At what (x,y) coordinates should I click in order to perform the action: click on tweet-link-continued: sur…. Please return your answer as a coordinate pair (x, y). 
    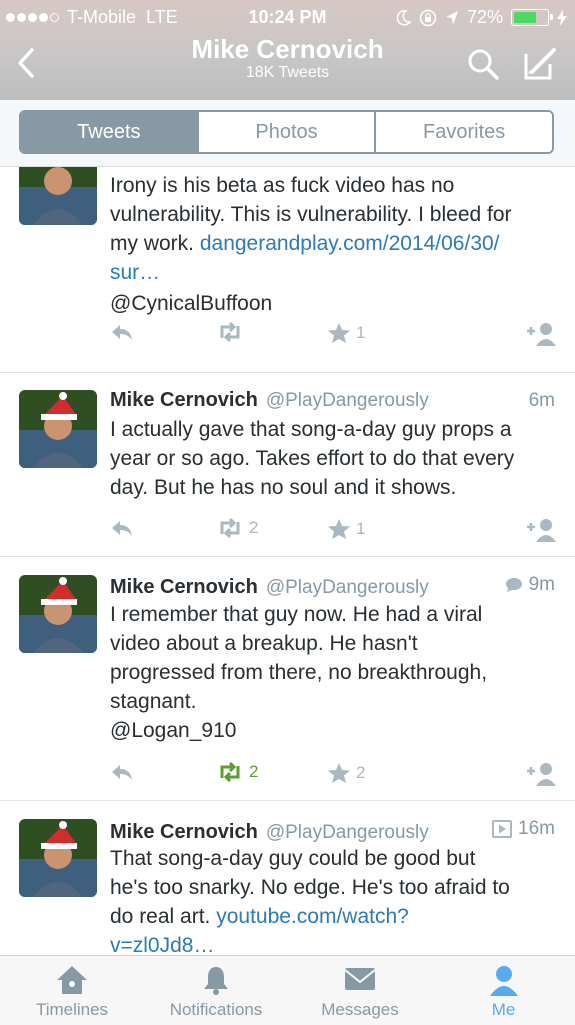
    Looking at the image, I should click on (332, 272).